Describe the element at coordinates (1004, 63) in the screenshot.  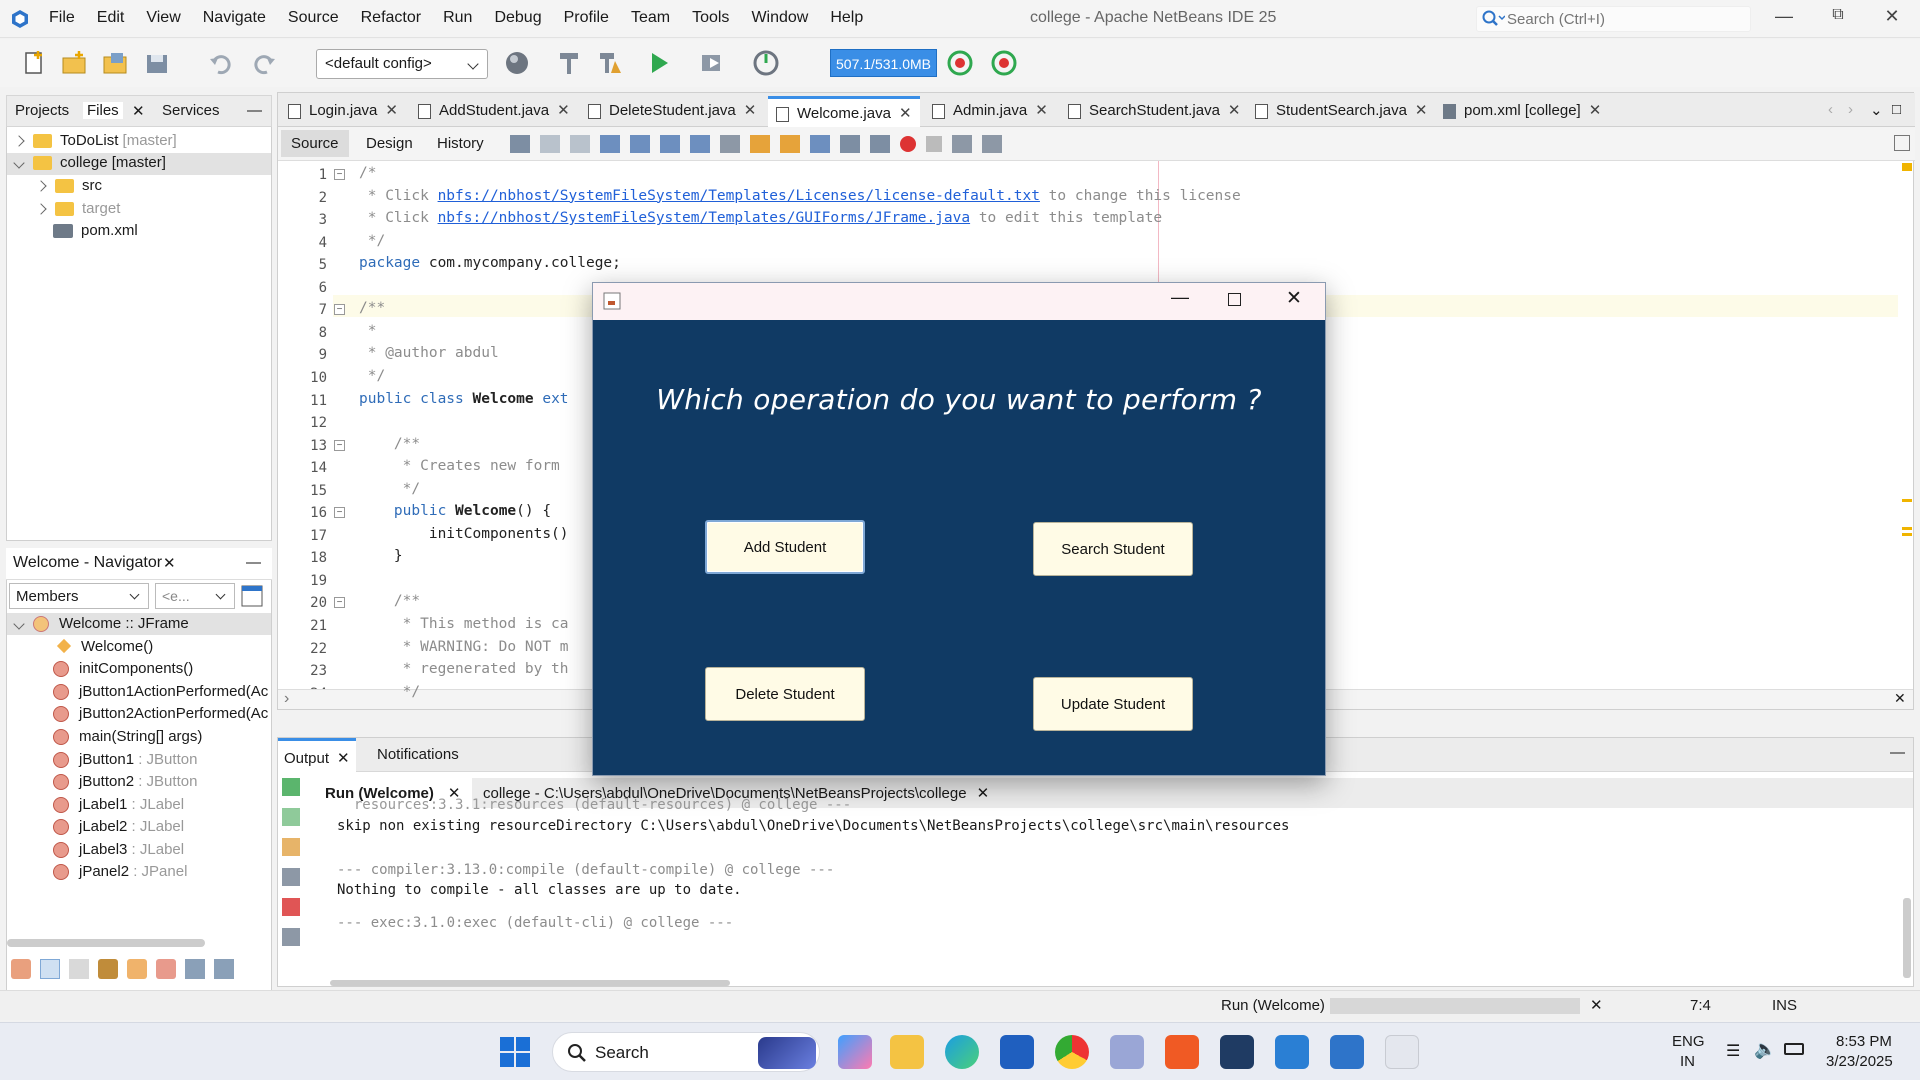
I see `profiler-snapshot-icon` at that location.